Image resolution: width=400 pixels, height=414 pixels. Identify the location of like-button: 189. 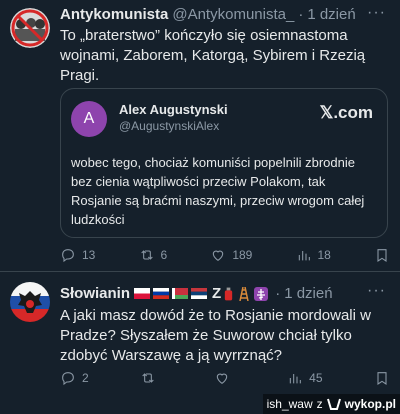
(231, 255).